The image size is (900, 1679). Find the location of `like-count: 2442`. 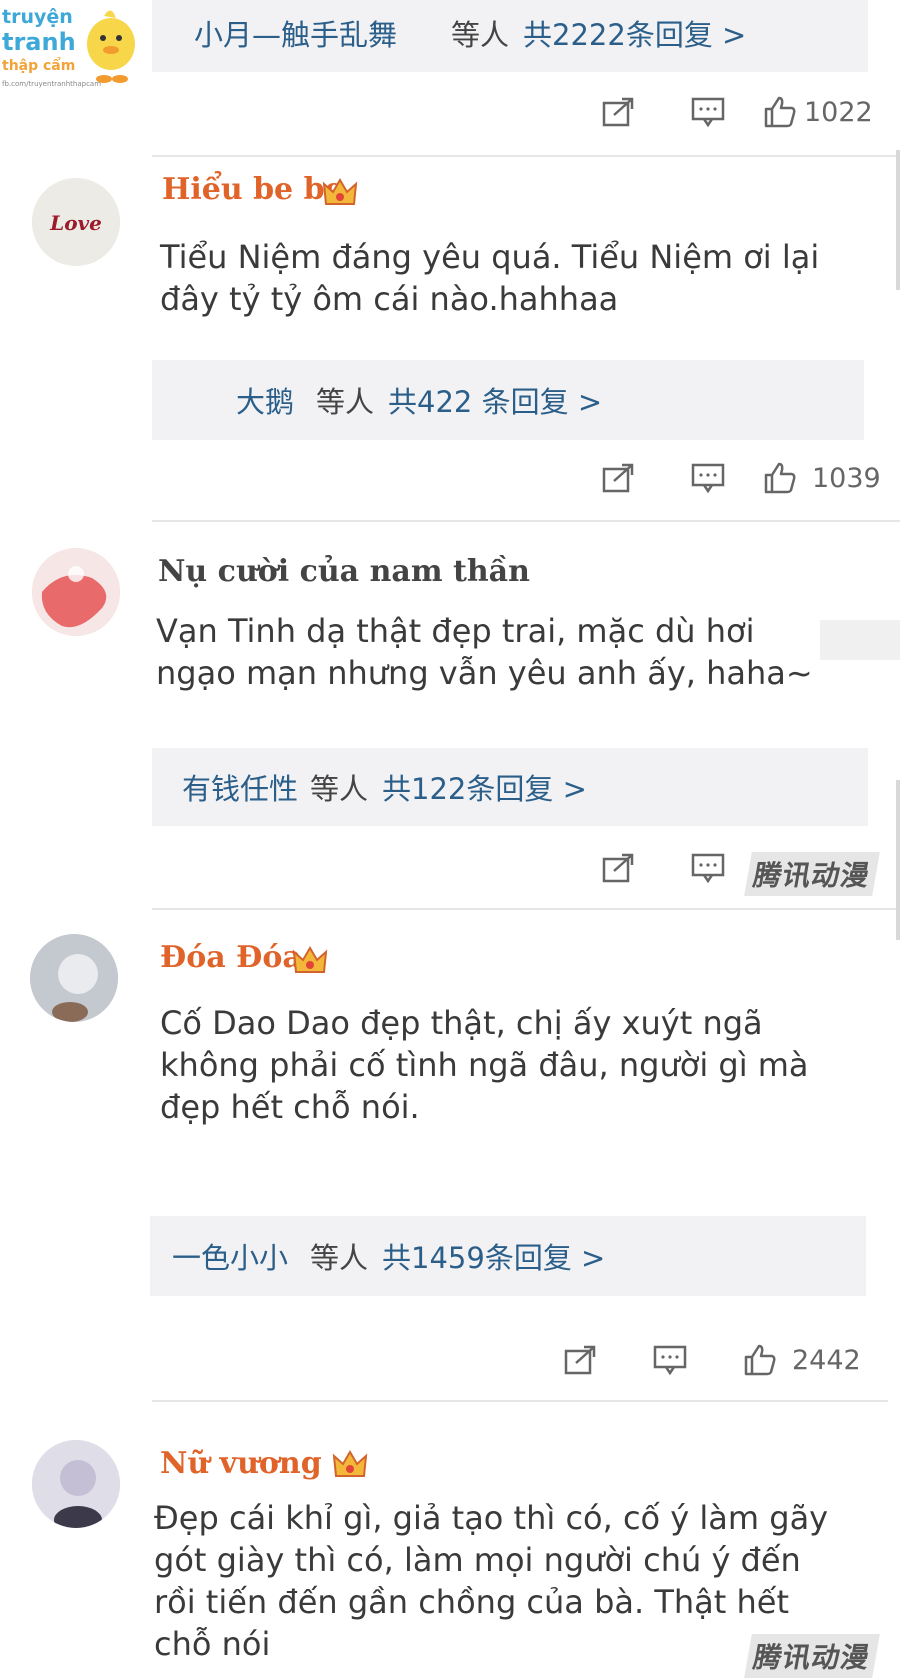

like-count: 2442 is located at coordinates (826, 1360).